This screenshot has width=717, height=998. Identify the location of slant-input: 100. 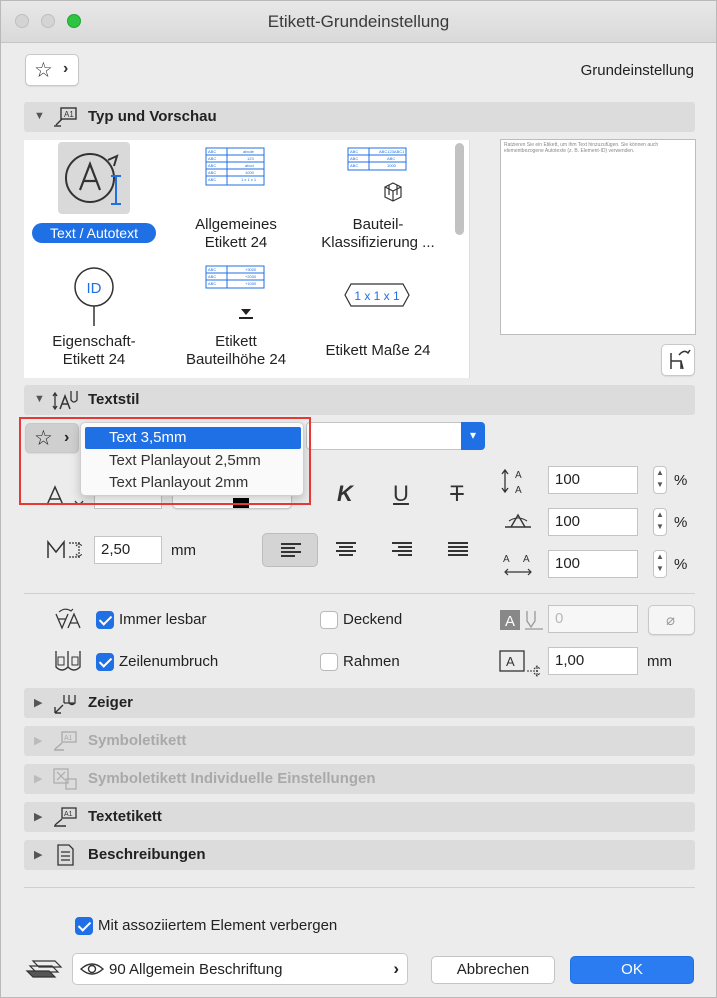
(593, 522).